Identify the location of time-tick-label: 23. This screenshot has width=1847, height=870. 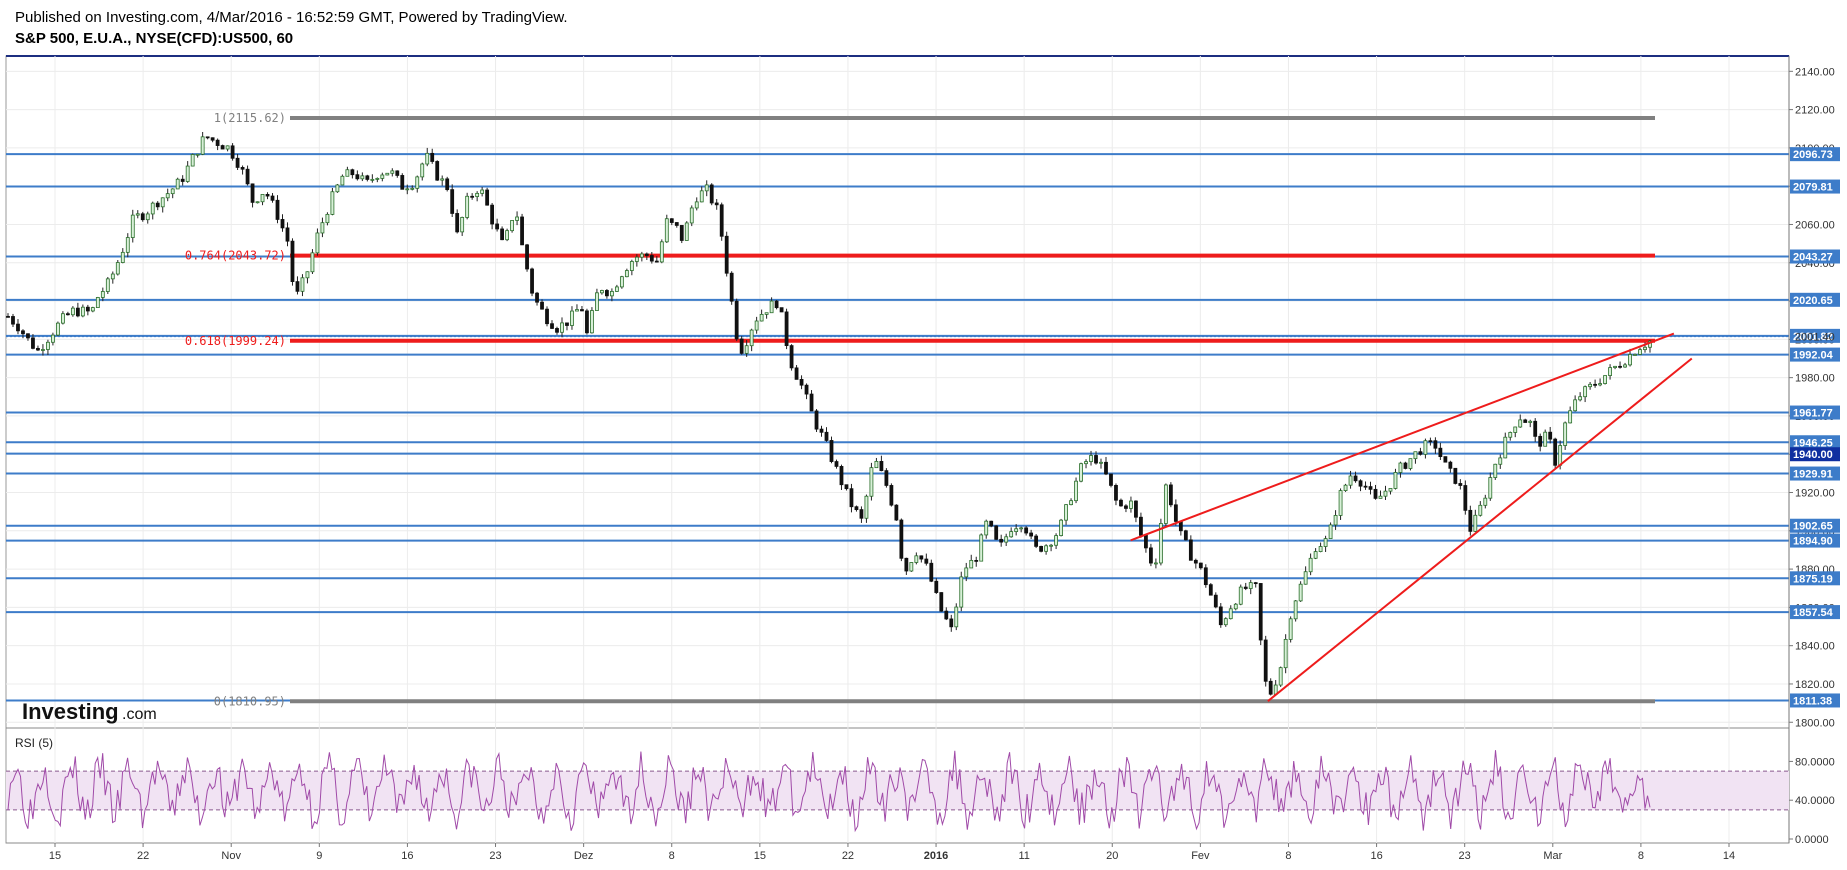
(1465, 856).